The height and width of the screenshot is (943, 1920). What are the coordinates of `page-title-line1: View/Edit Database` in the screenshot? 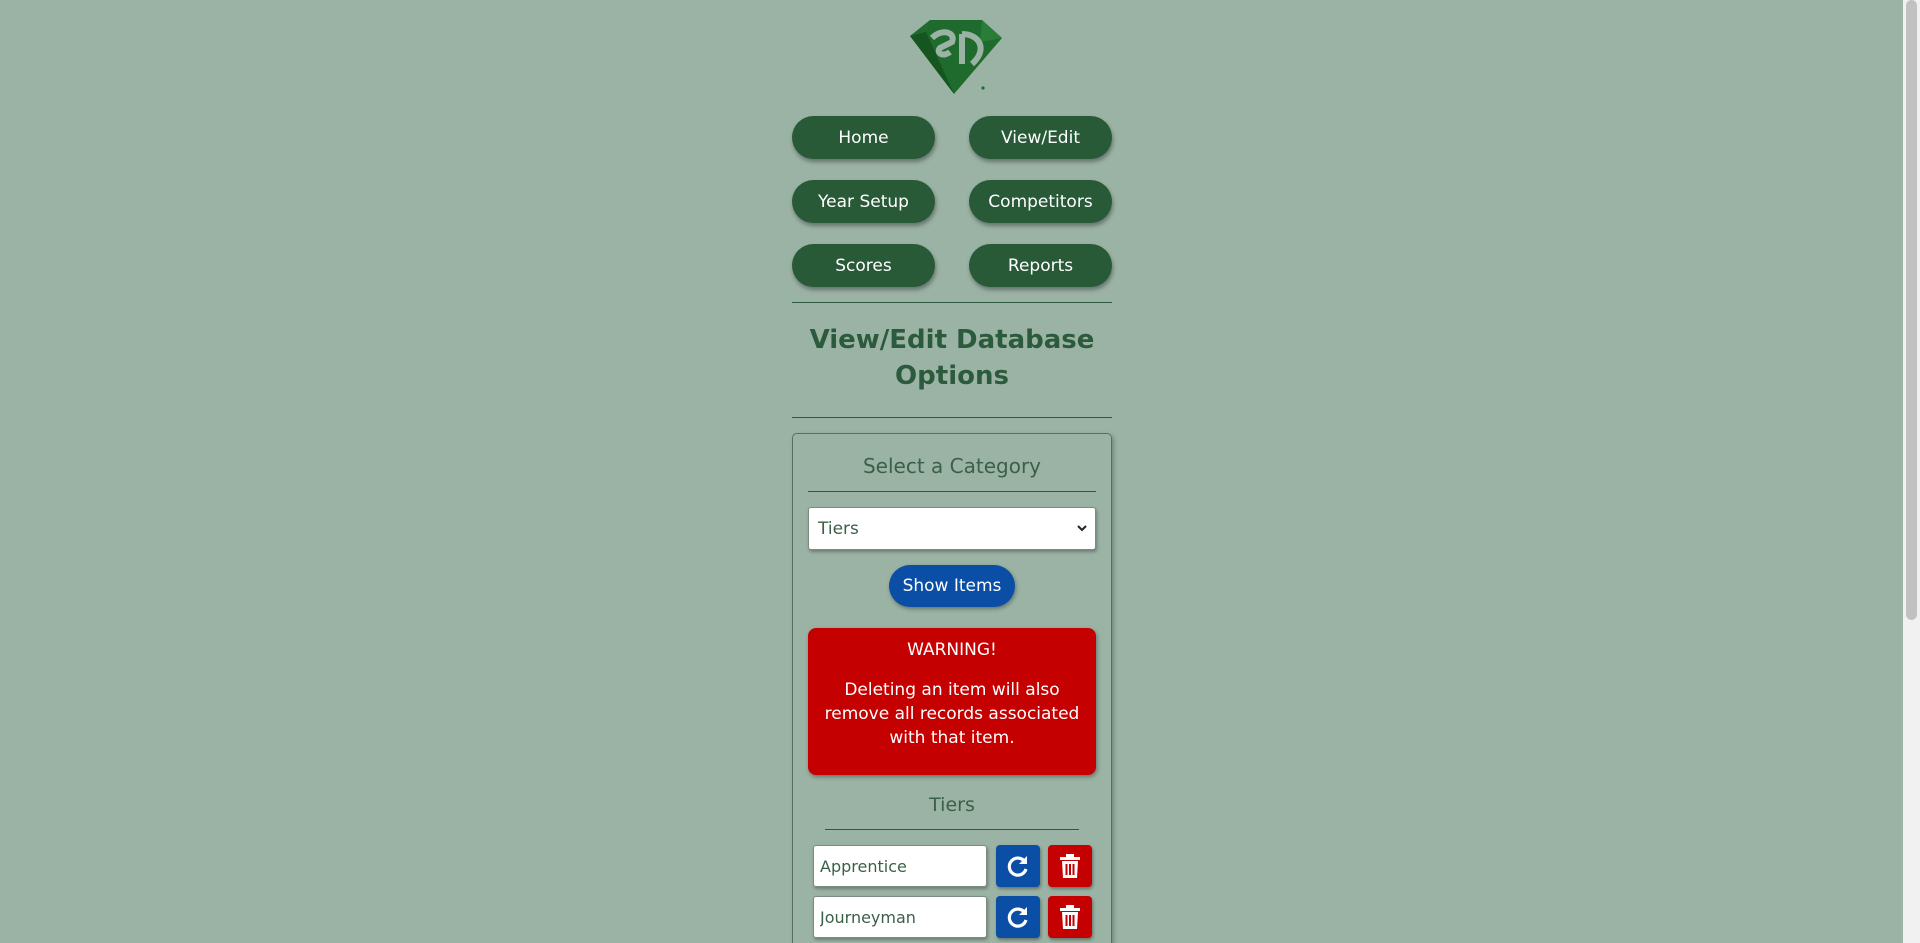 It's located at (952, 340).